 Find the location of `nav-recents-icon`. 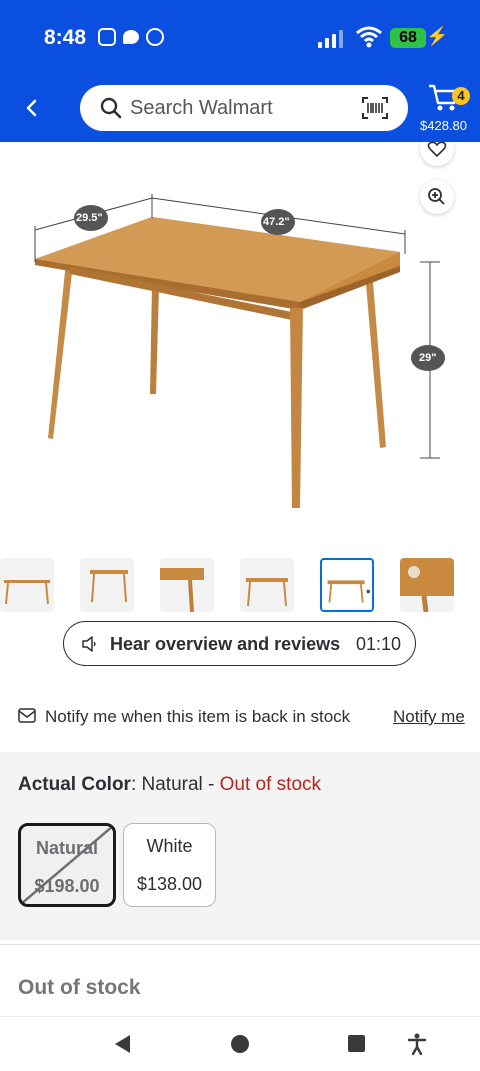

nav-recents-icon is located at coordinates (357, 1044).